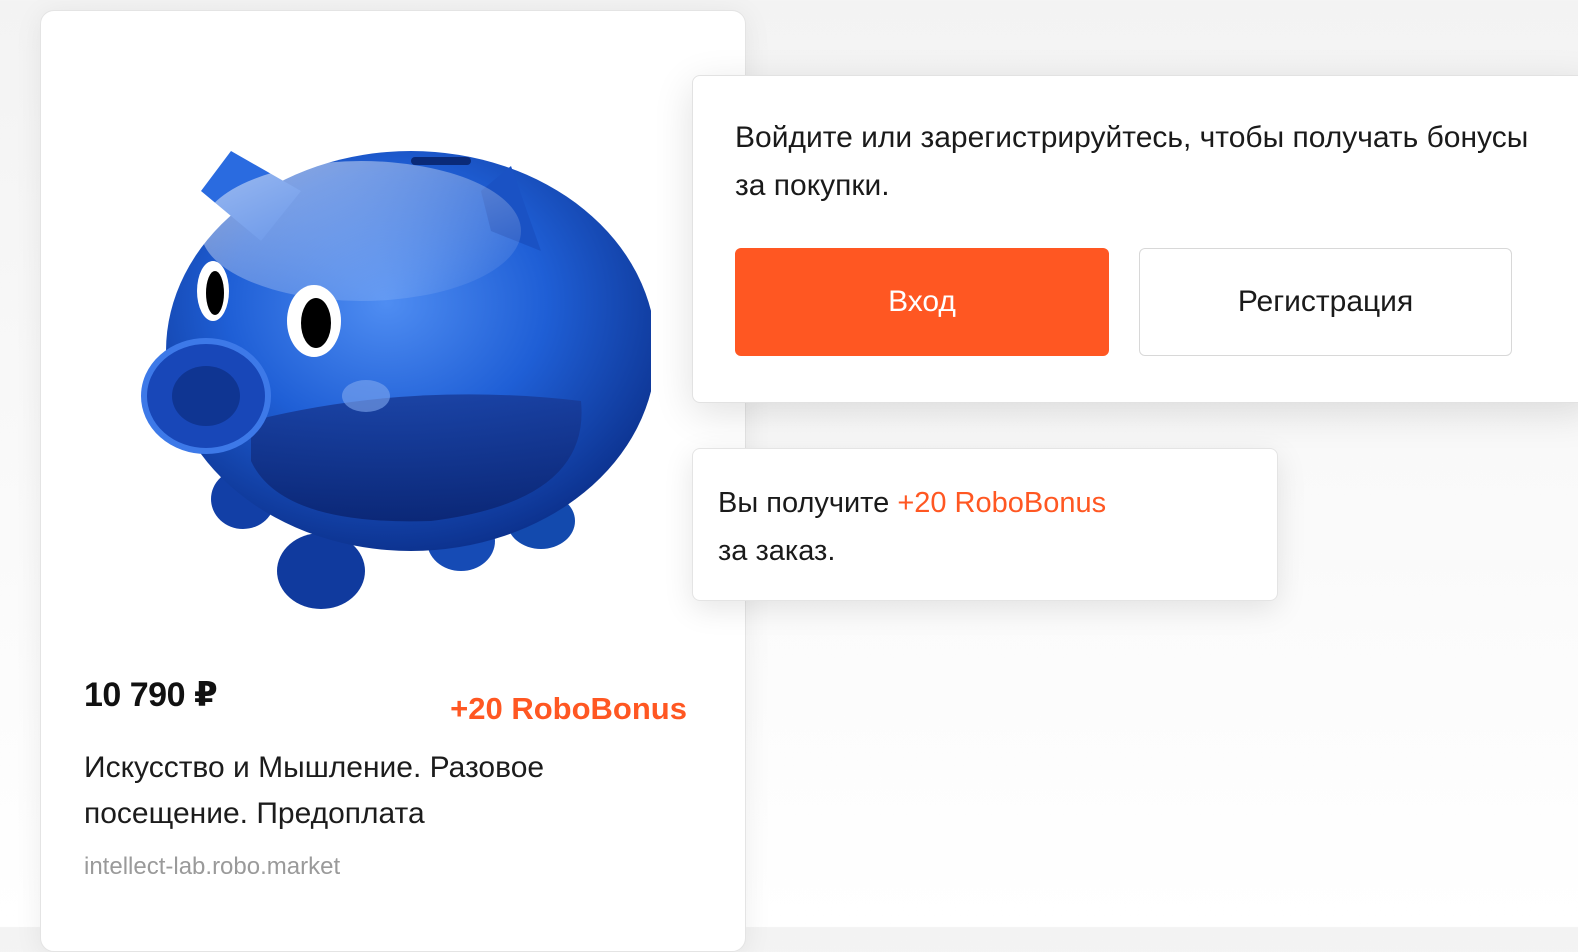  Describe the element at coordinates (808, 503) in the screenshot. I see `bonus-tooltip-prefix: Вы получите` at that location.